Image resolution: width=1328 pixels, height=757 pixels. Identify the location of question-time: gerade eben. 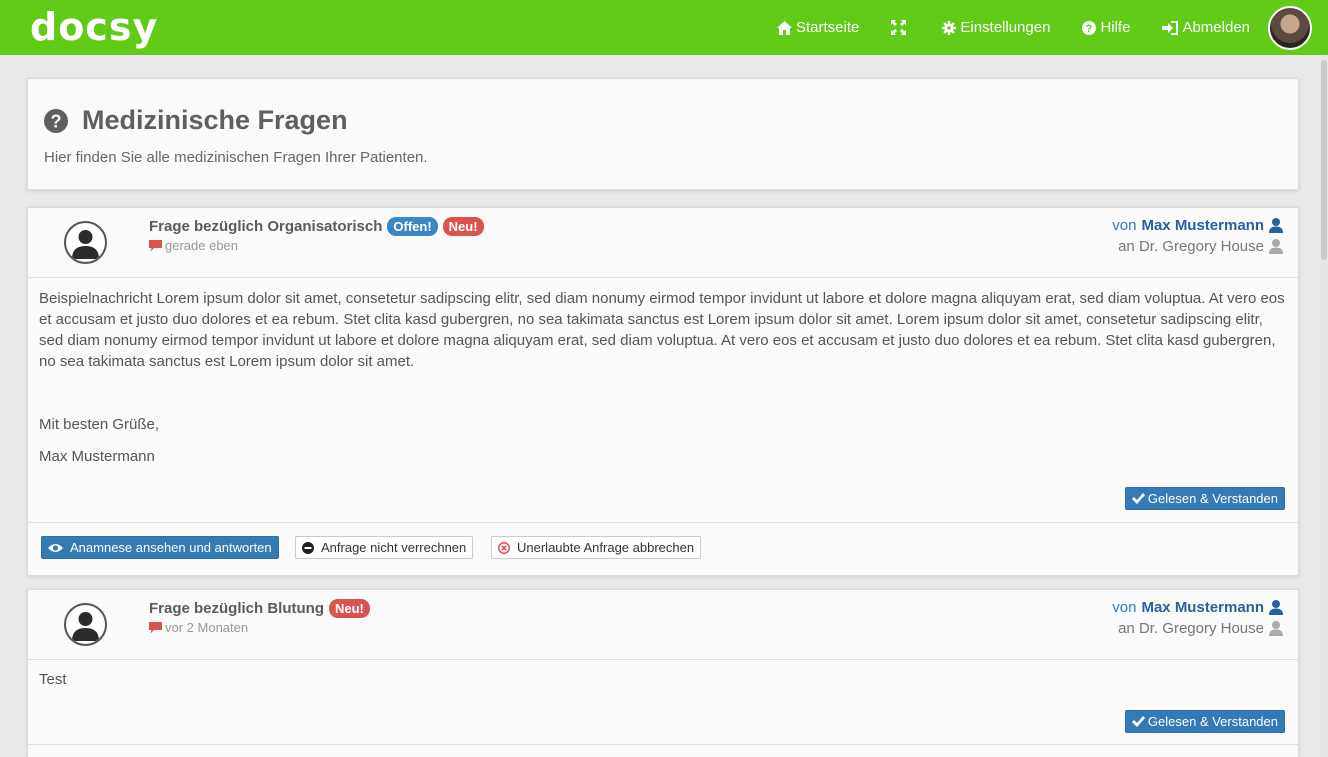
(193, 245).